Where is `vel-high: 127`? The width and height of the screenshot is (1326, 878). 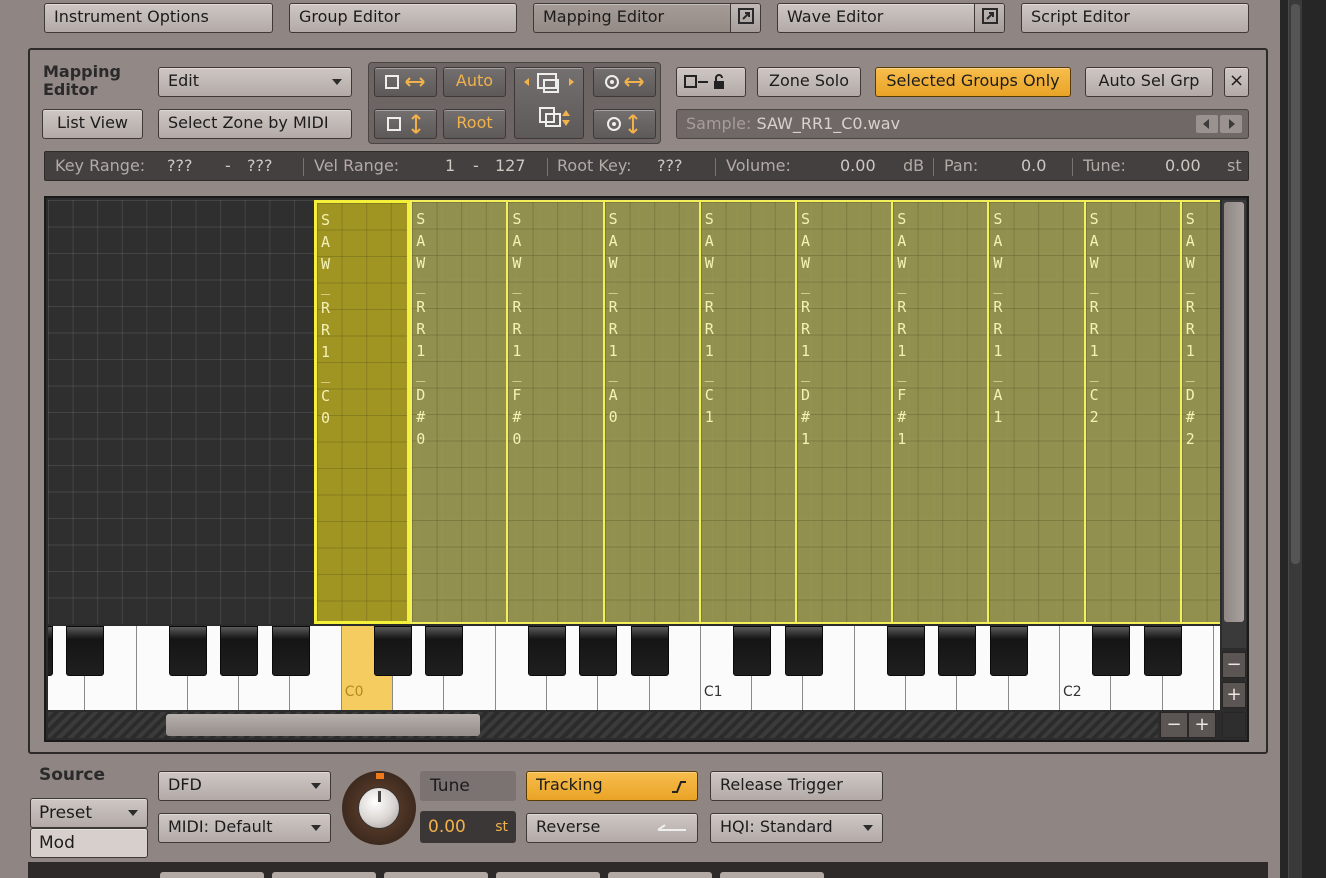 vel-high: 127 is located at coordinates (510, 166).